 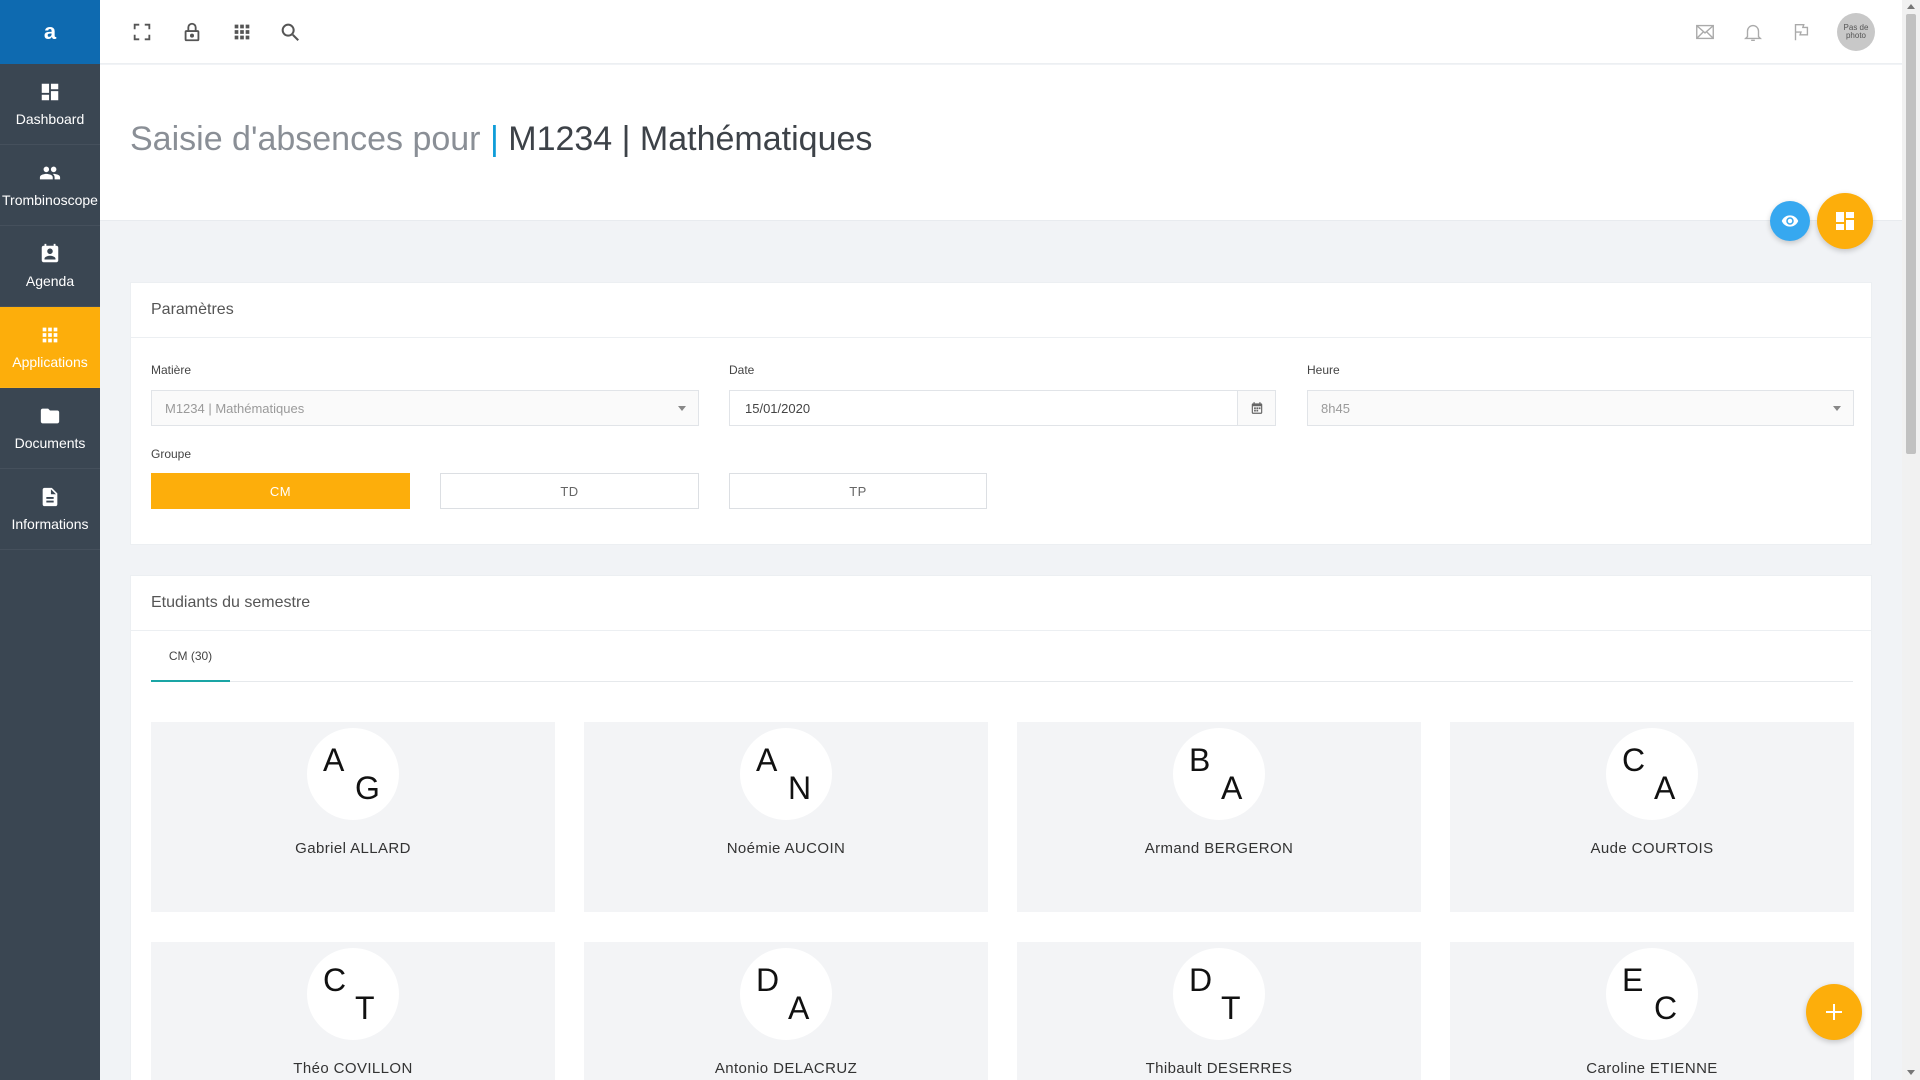 What do you see at coordinates (171, 370) in the screenshot?
I see `matiere-label: Matière` at bounding box center [171, 370].